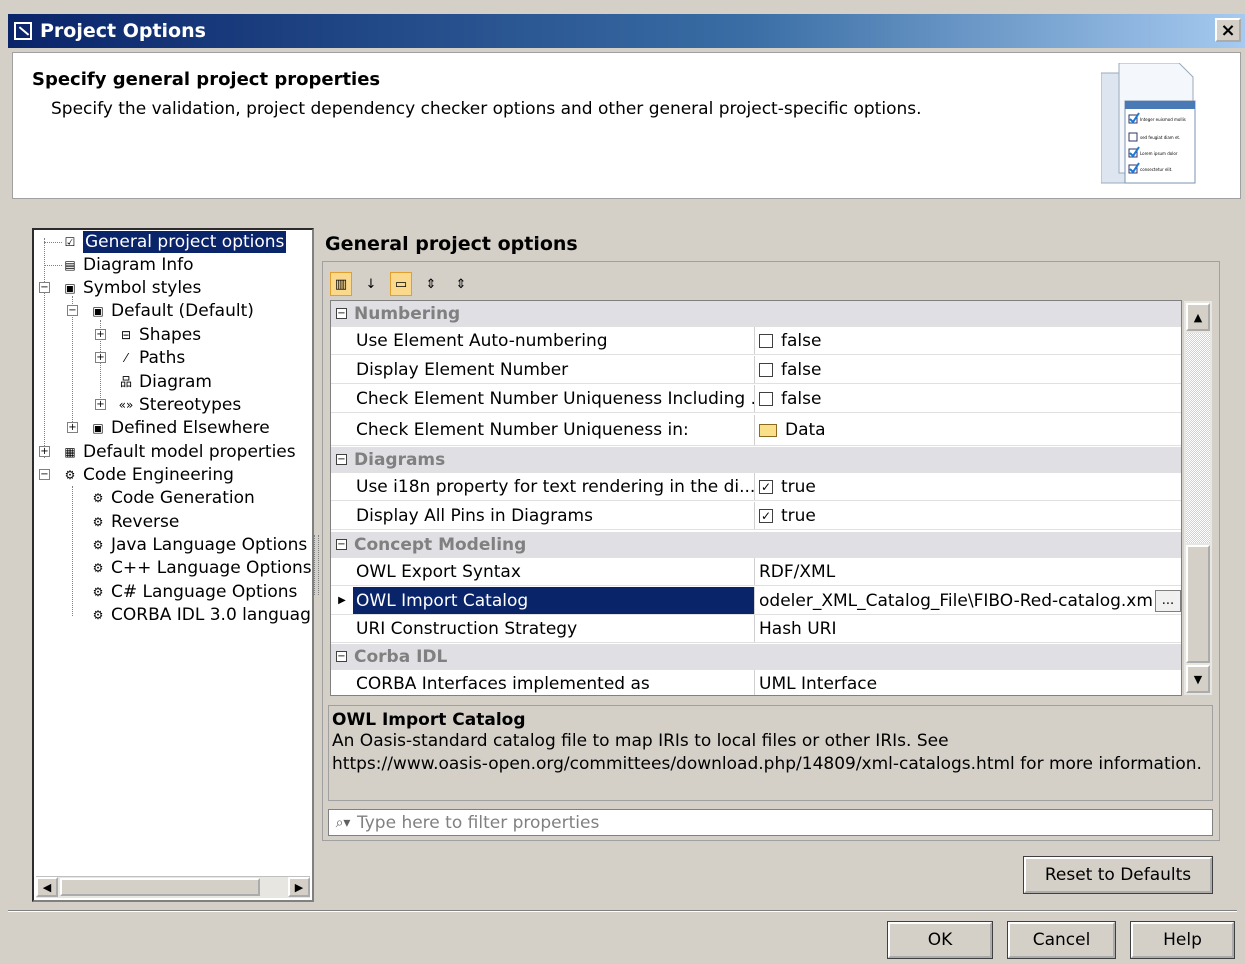 This screenshot has width=1245, height=964. What do you see at coordinates (940, 940) in the screenshot?
I see `ok-button: OK` at bounding box center [940, 940].